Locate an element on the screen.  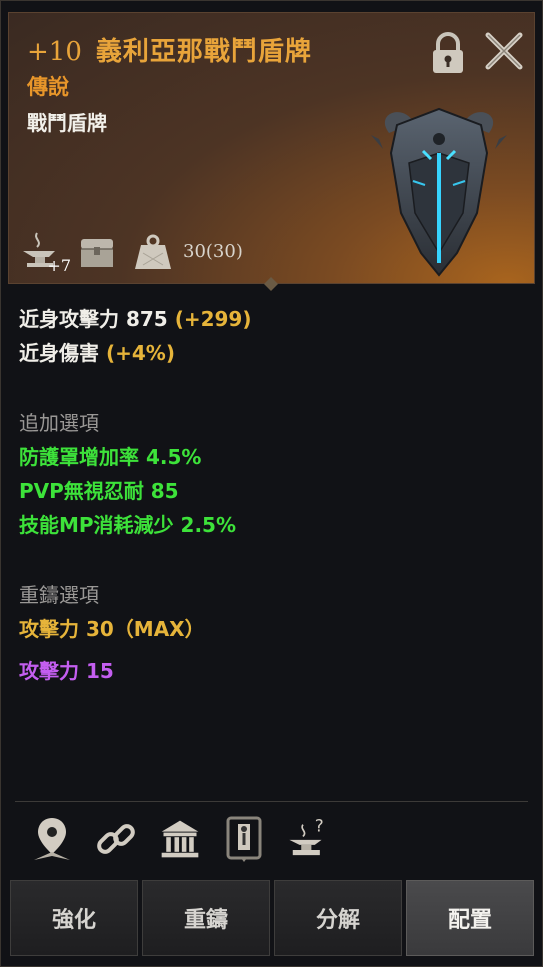
reforge-button: 重鑄 is located at coordinates (206, 918).